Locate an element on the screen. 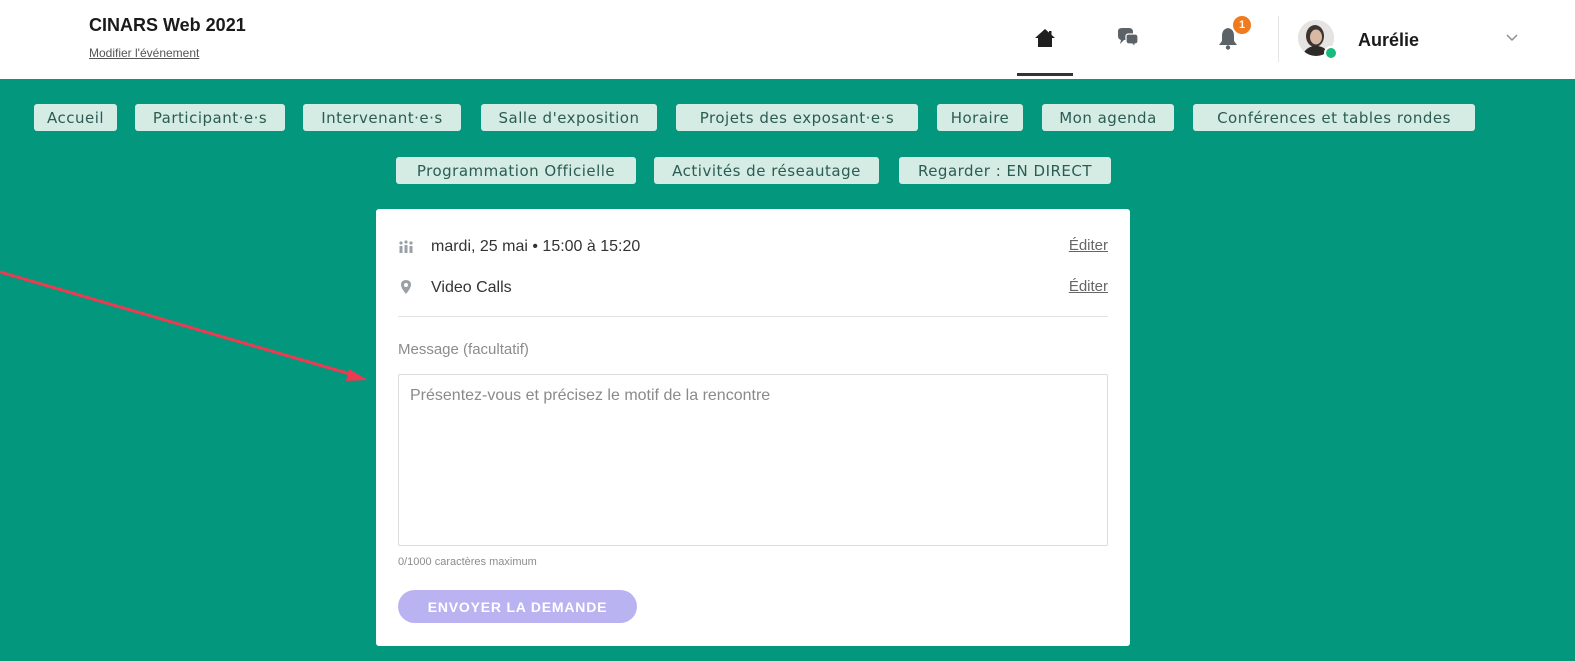 The width and height of the screenshot is (1575, 661). chat-bubbles-icon is located at coordinates (1128, 38).